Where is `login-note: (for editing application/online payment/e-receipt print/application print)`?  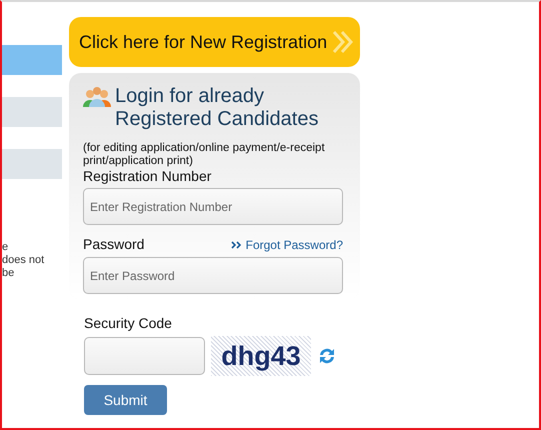 login-note: (for editing application/online payment/e-receipt print/application print) is located at coordinates (204, 155).